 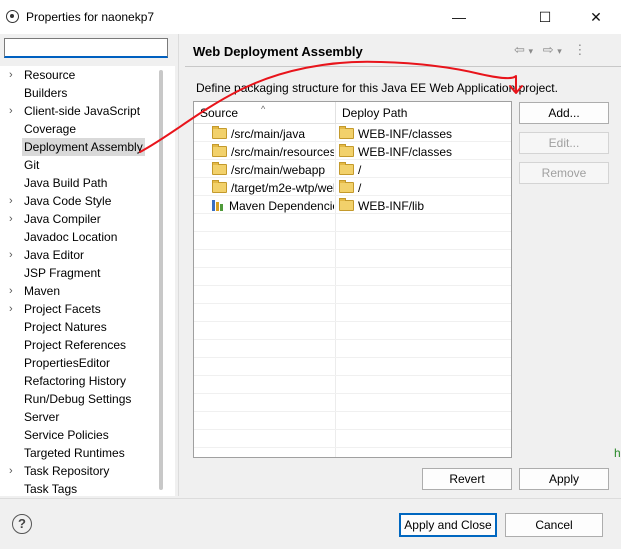 I want to click on table-row: /src/main/java WEB-INF/classes, so click(x=352, y=134).